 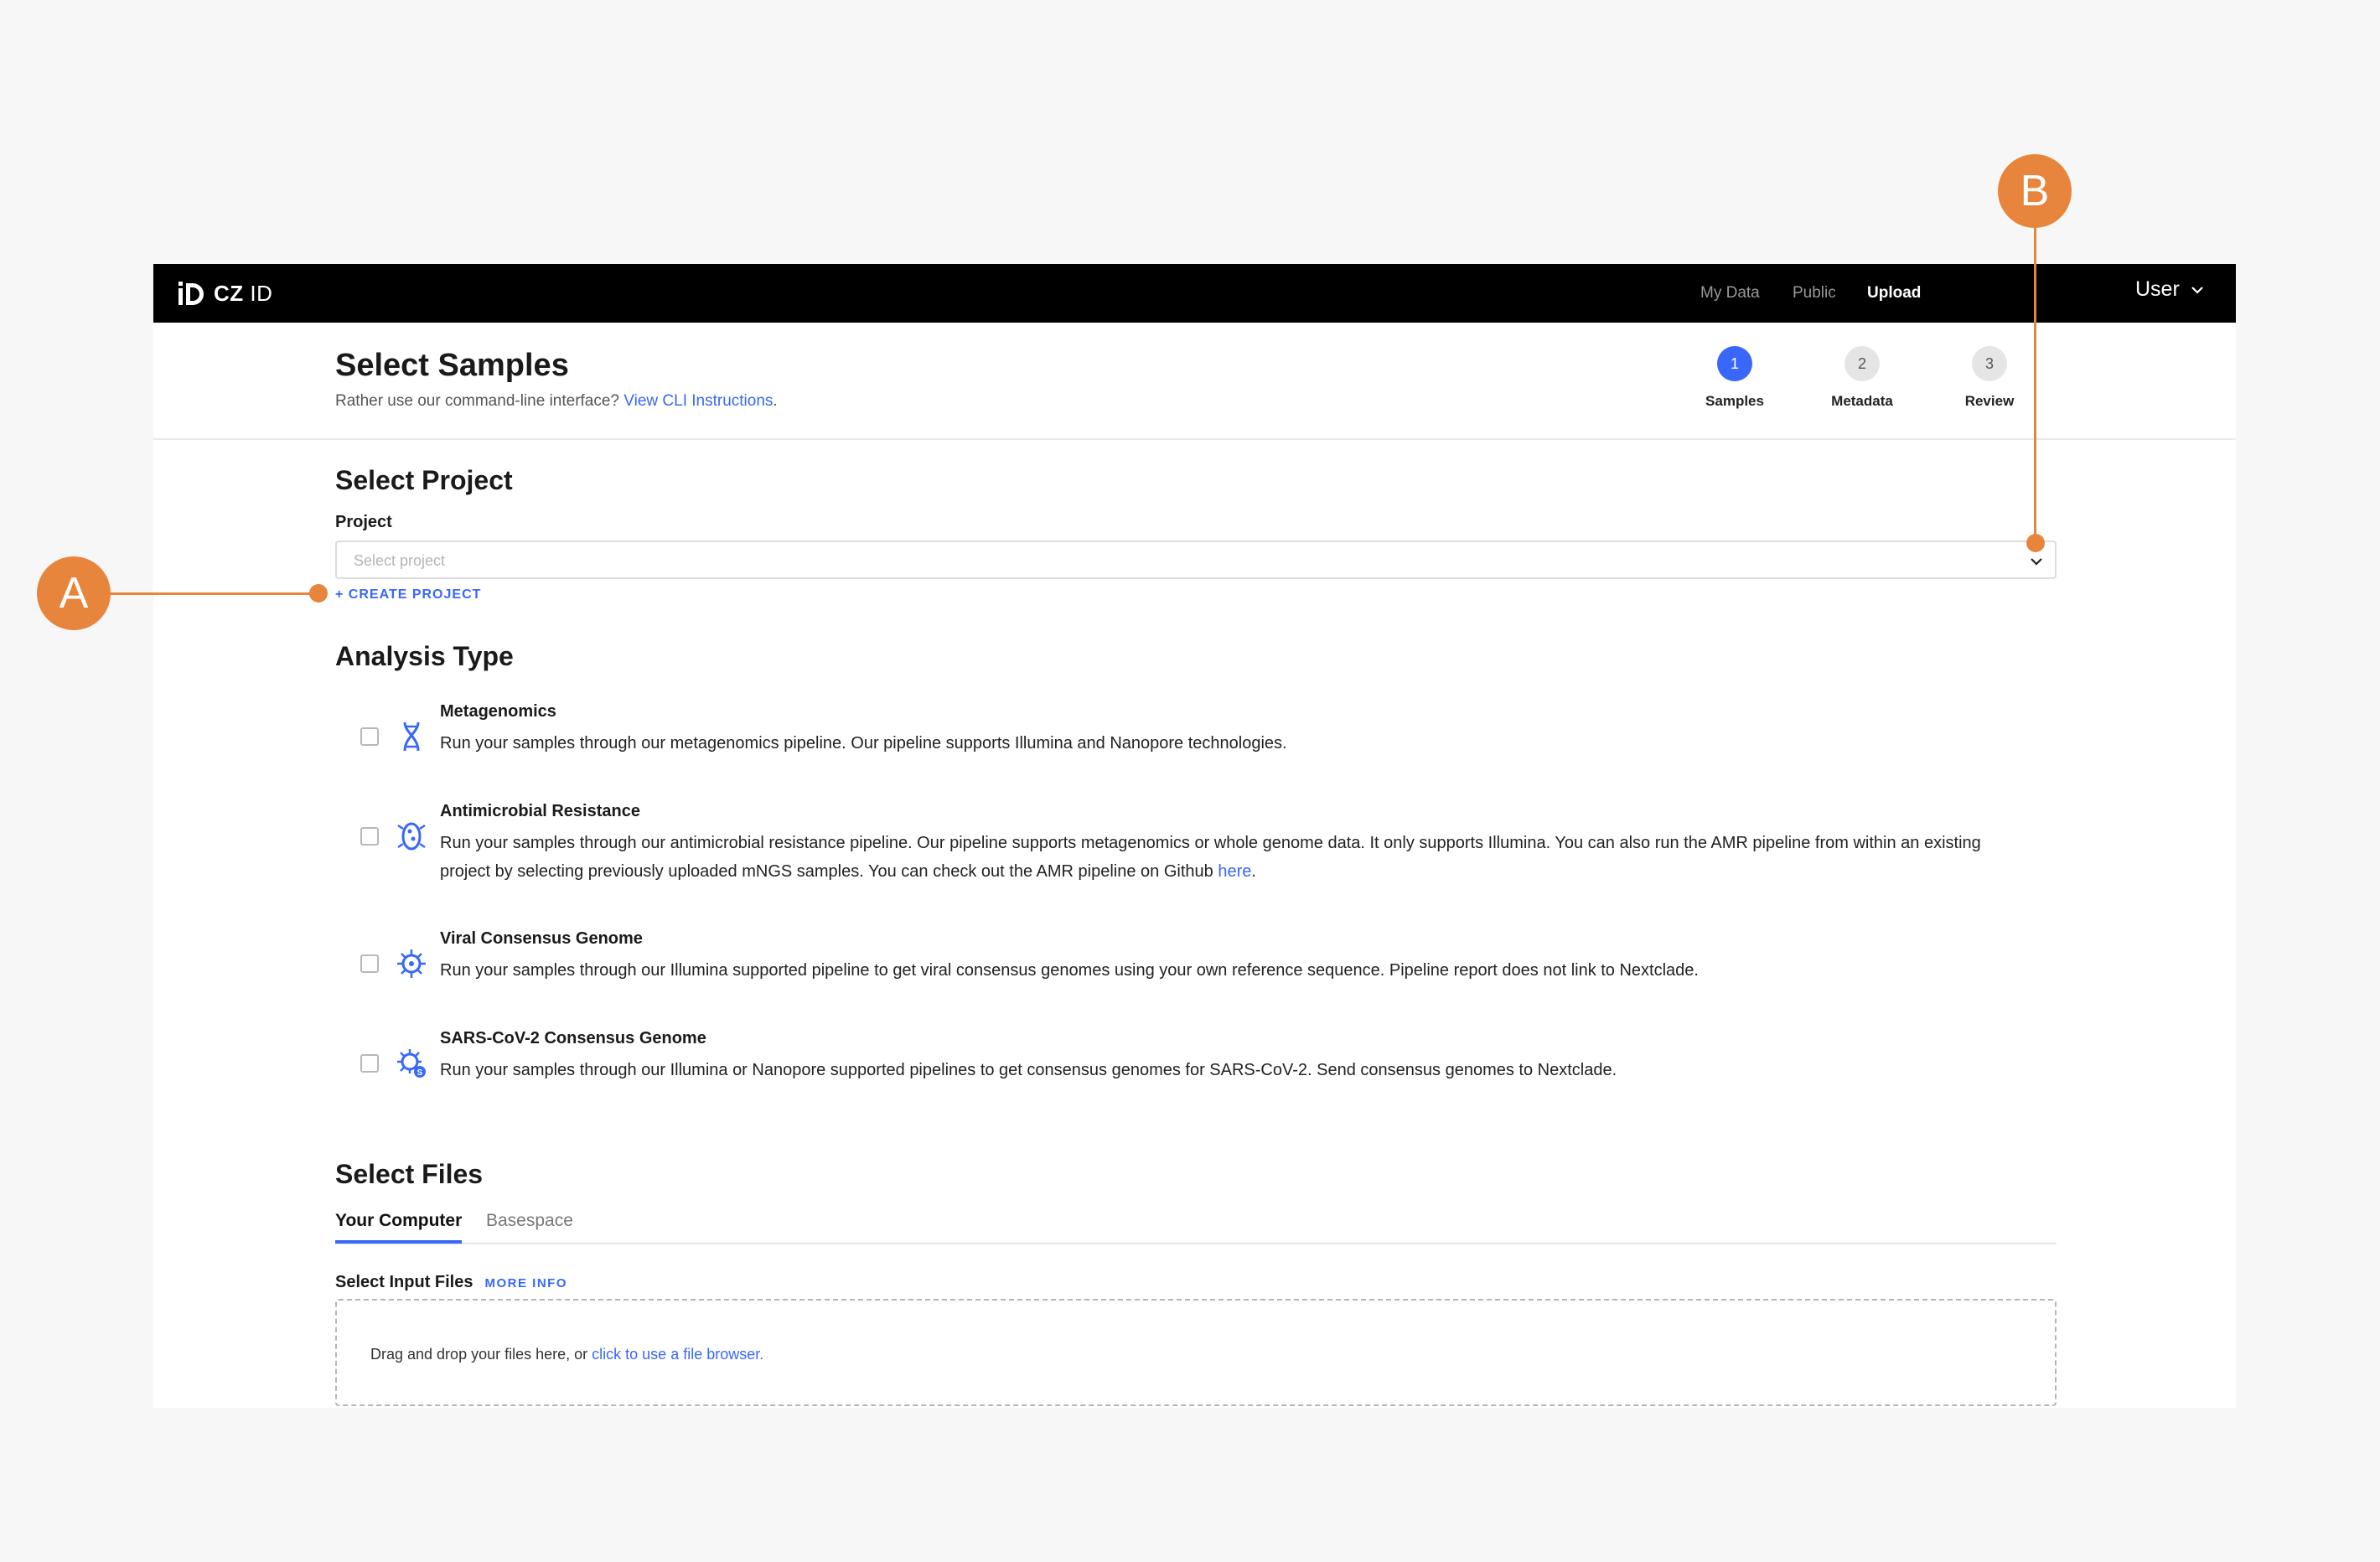 What do you see at coordinates (404, 1282) in the screenshot?
I see `select-input-files-label: Select Input Files` at bounding box center [404, 1282].